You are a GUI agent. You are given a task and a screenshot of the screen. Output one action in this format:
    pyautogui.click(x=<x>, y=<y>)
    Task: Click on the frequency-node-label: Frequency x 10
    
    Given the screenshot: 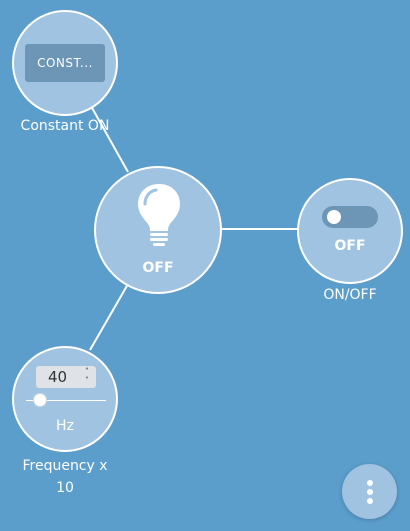 What is the action you would take?
    pyautogui.click(x=65, y=477)
    